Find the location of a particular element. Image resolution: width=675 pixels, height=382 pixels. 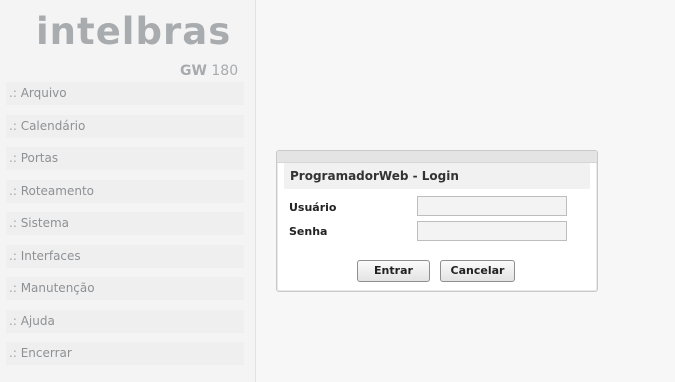

sidebar-item-interfaces: .: Interfaces is located at coordinates (125, 256).